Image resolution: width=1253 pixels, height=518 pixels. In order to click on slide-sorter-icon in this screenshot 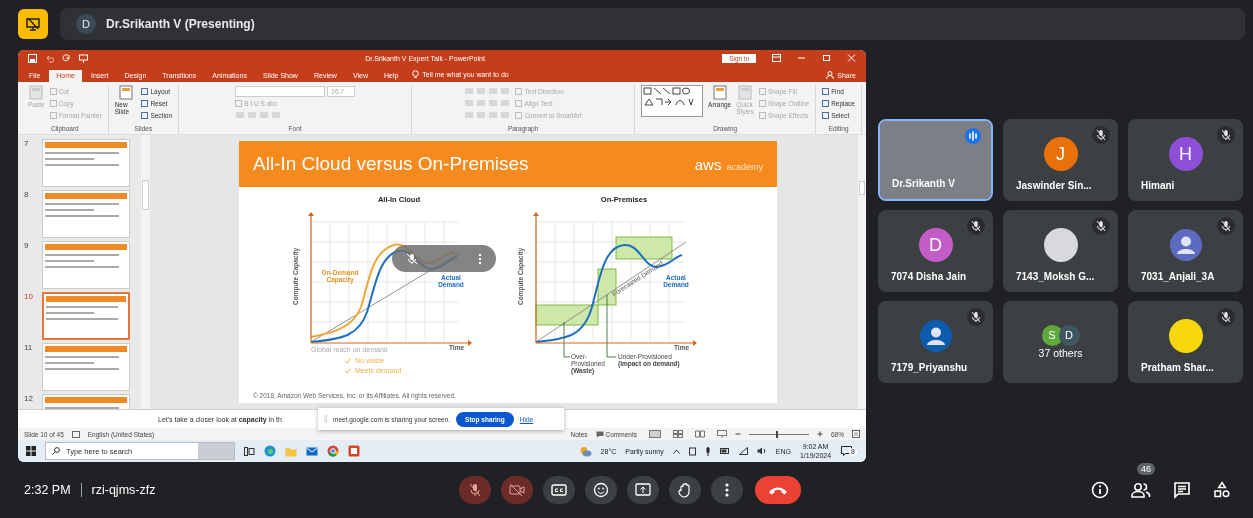, I will do `click(678, 434)`.